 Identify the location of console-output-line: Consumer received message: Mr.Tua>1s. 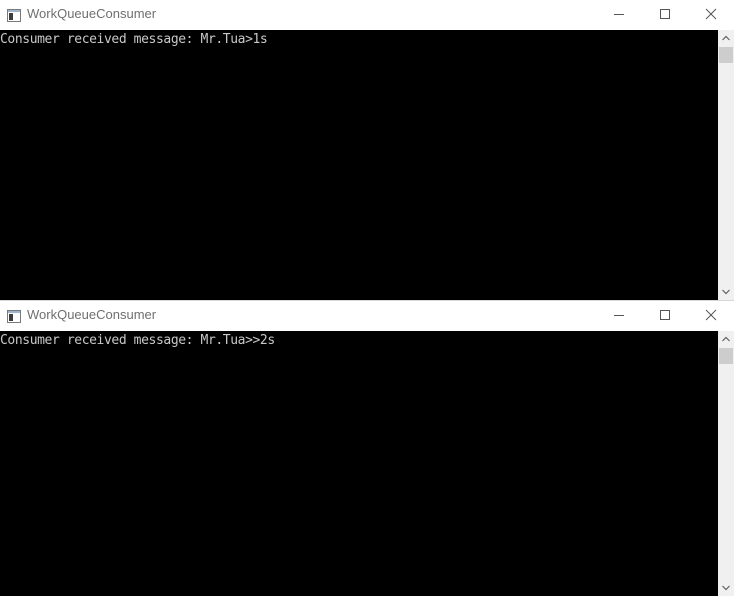
(134, 39).